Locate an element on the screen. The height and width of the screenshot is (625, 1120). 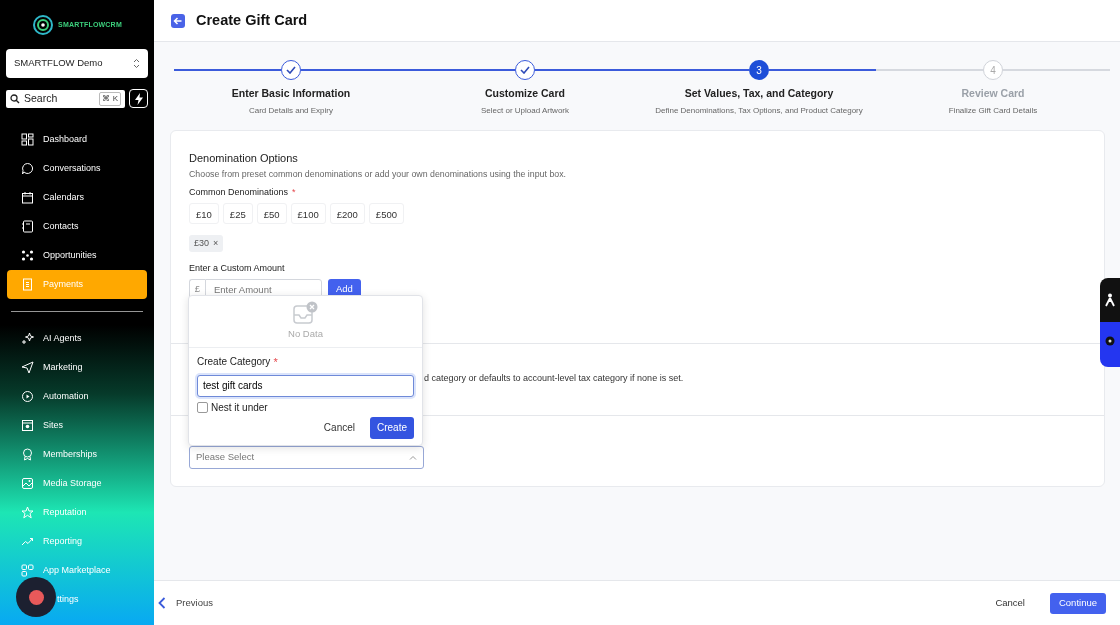
sidebar-item: Marketing is located at coordinates (77, 367).